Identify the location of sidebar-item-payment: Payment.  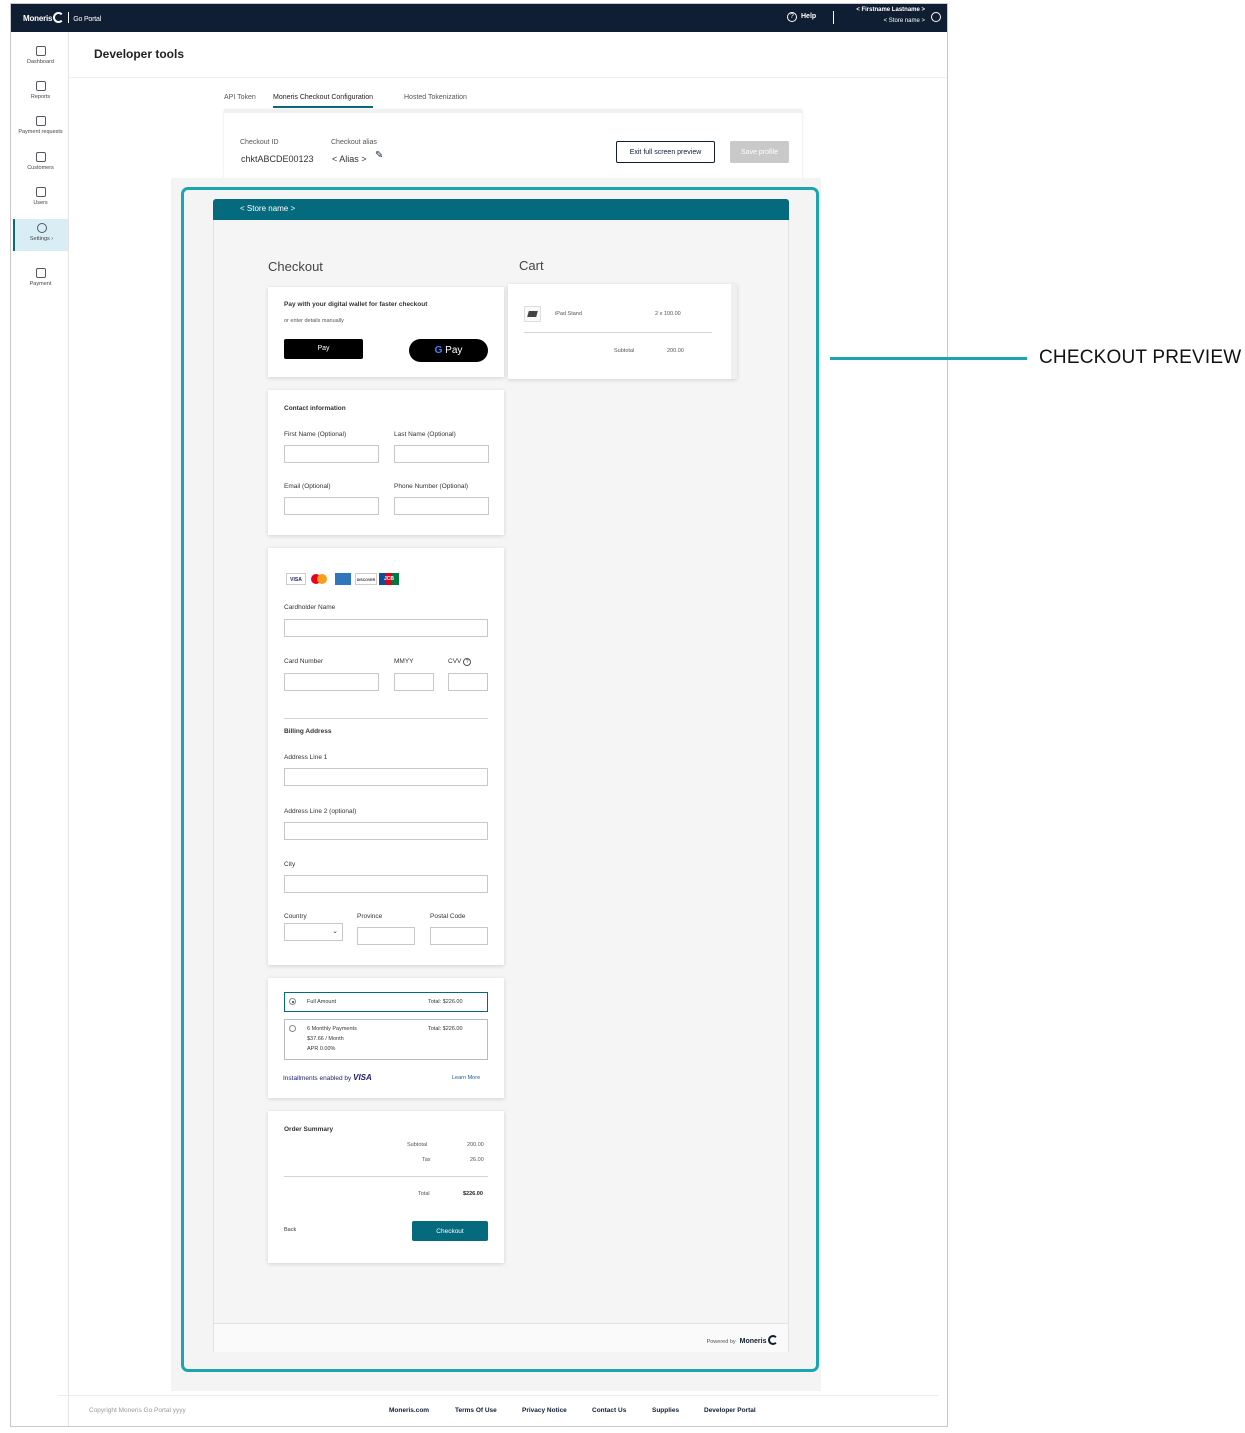
(40, 280).